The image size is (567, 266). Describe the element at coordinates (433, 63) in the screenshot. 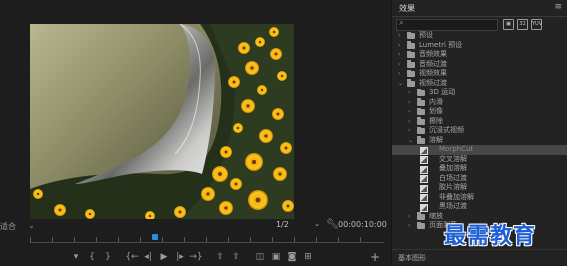

I see `tree-item-label: 音频过渡` at that location.